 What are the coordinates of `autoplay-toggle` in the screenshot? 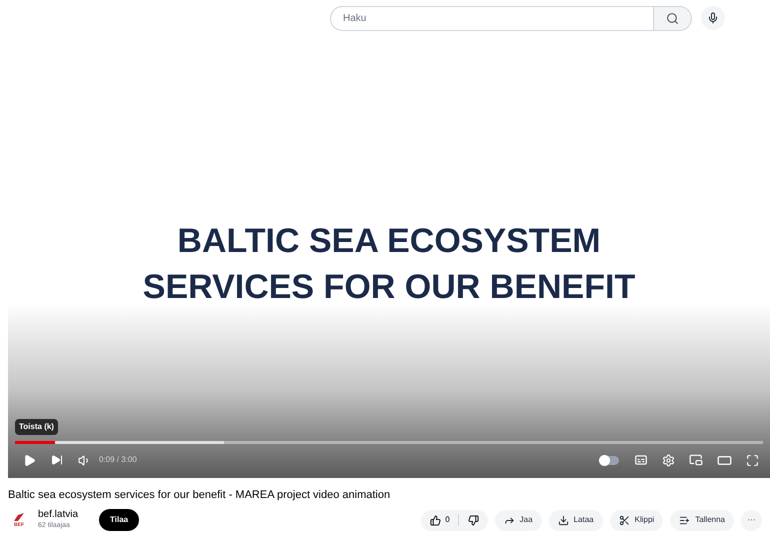 It's located at (609, 460).